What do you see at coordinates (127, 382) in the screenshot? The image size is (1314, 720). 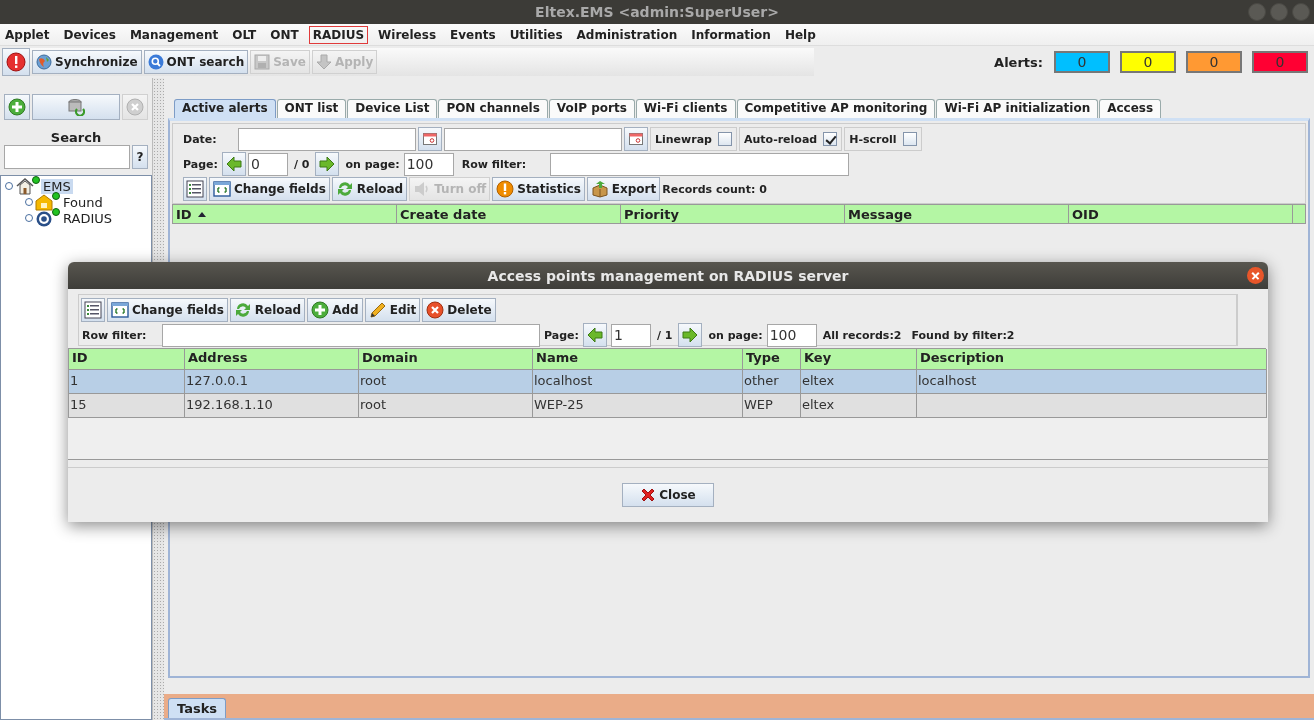 I see `table-cell: 1` at bounding box center [127, 382].